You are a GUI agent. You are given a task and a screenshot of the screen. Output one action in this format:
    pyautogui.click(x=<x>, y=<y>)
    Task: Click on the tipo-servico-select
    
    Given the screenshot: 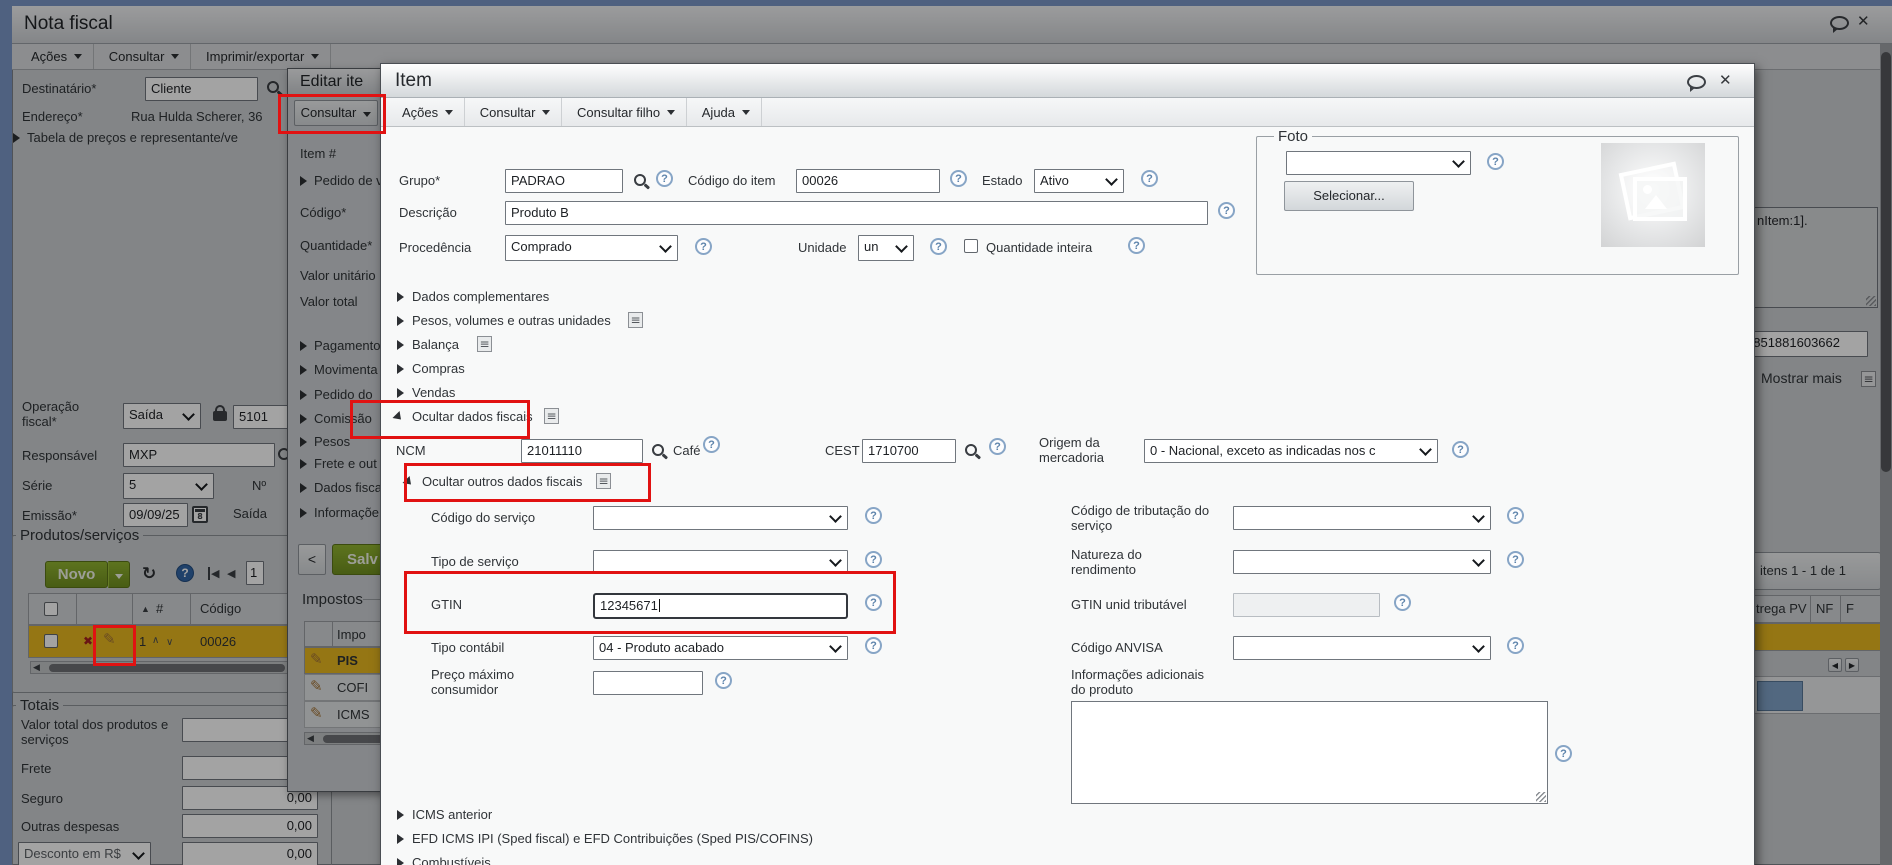 What is the action you would take?
    pyautogui.click(x=720, y=562)
    